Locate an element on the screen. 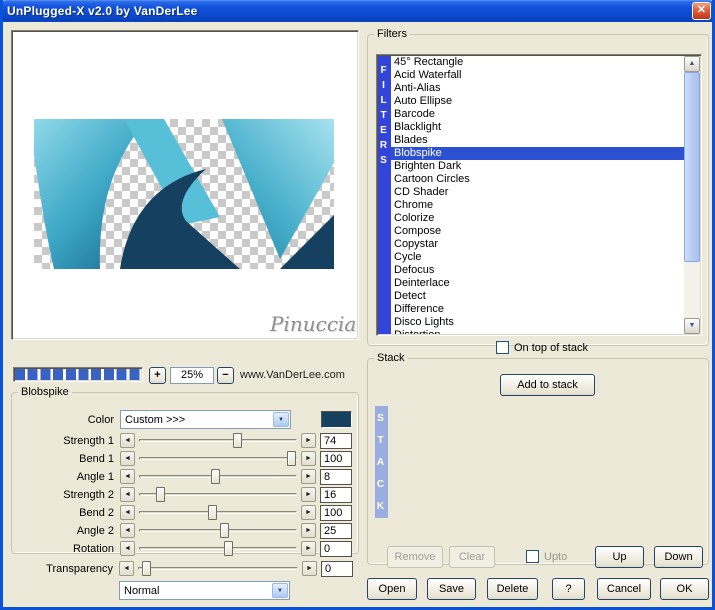  filter-item: Disco Lights is located at coordinates (537, 322).